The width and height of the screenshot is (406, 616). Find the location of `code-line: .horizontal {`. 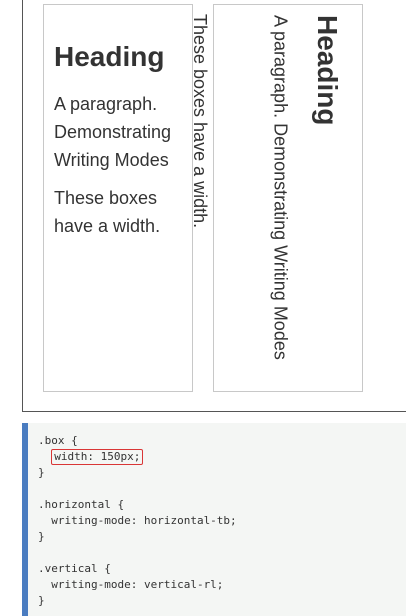

code-line: .horizontal { is located at coordinates (81, 504).